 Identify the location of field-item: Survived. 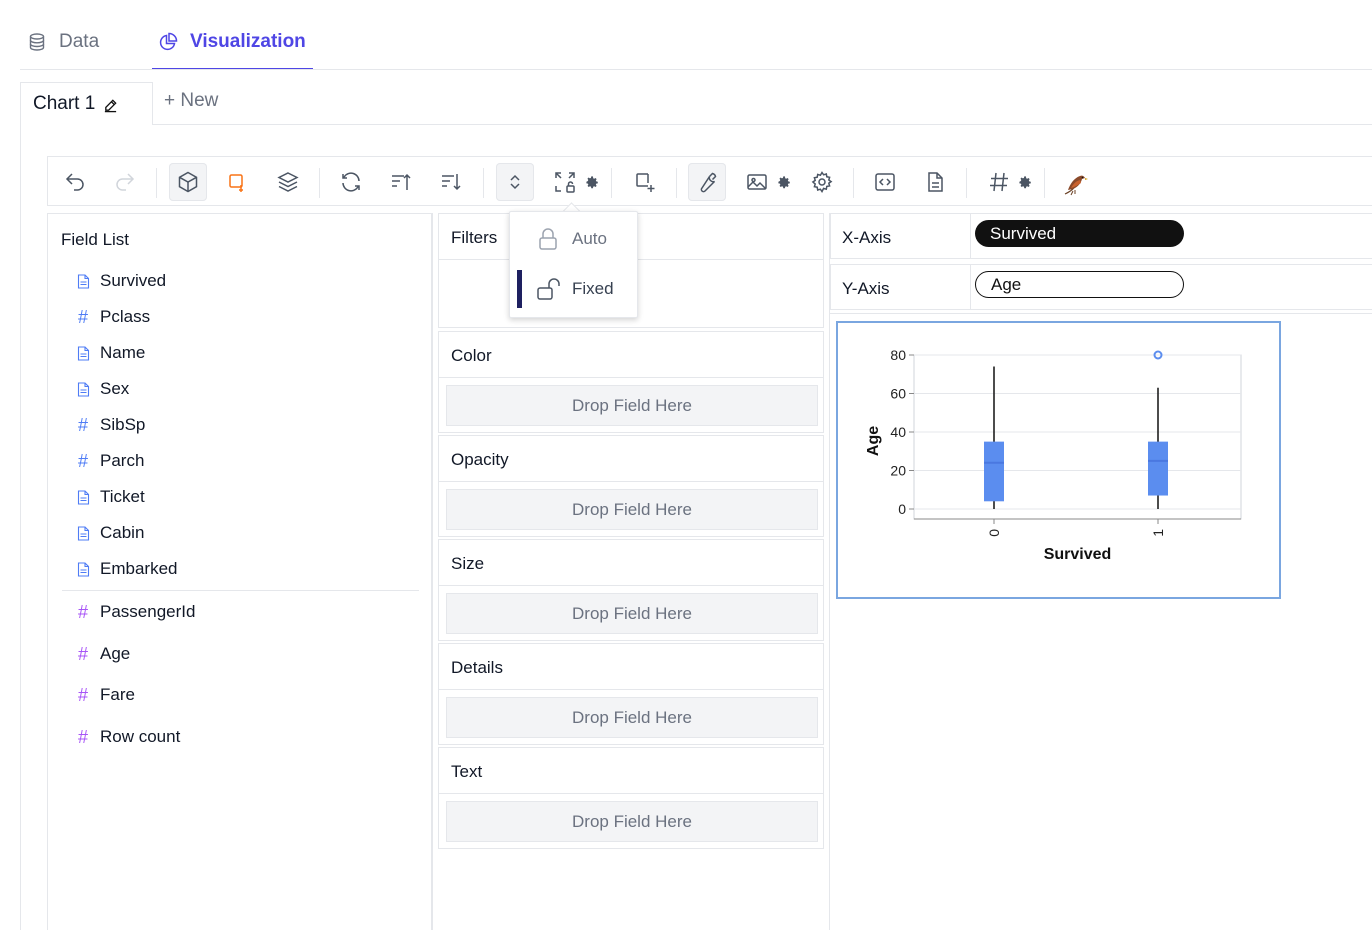
(121, 281).